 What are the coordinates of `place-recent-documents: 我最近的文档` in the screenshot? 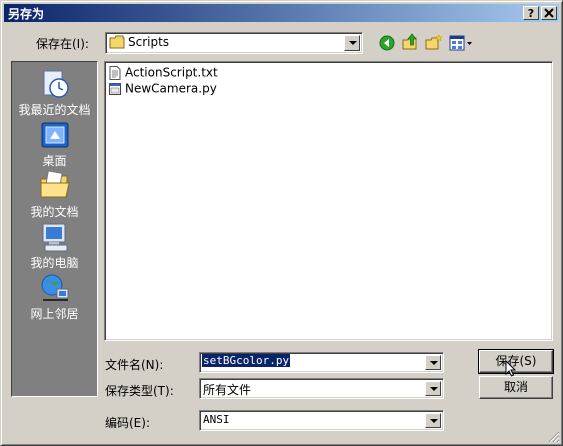 It's located at (54, 93).